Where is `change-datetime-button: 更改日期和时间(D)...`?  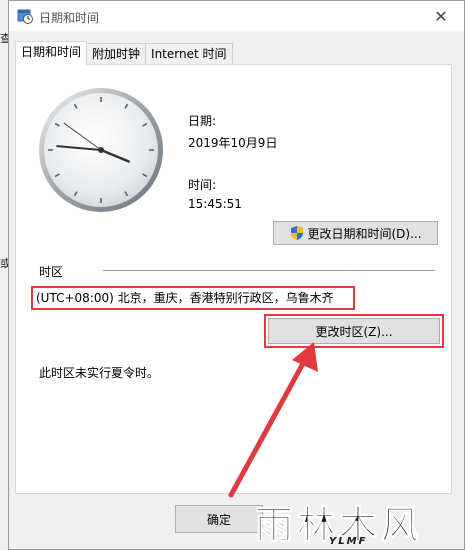
change-datetime-button: 更改日期和时间(D)... is located at coordinates (355, 233).